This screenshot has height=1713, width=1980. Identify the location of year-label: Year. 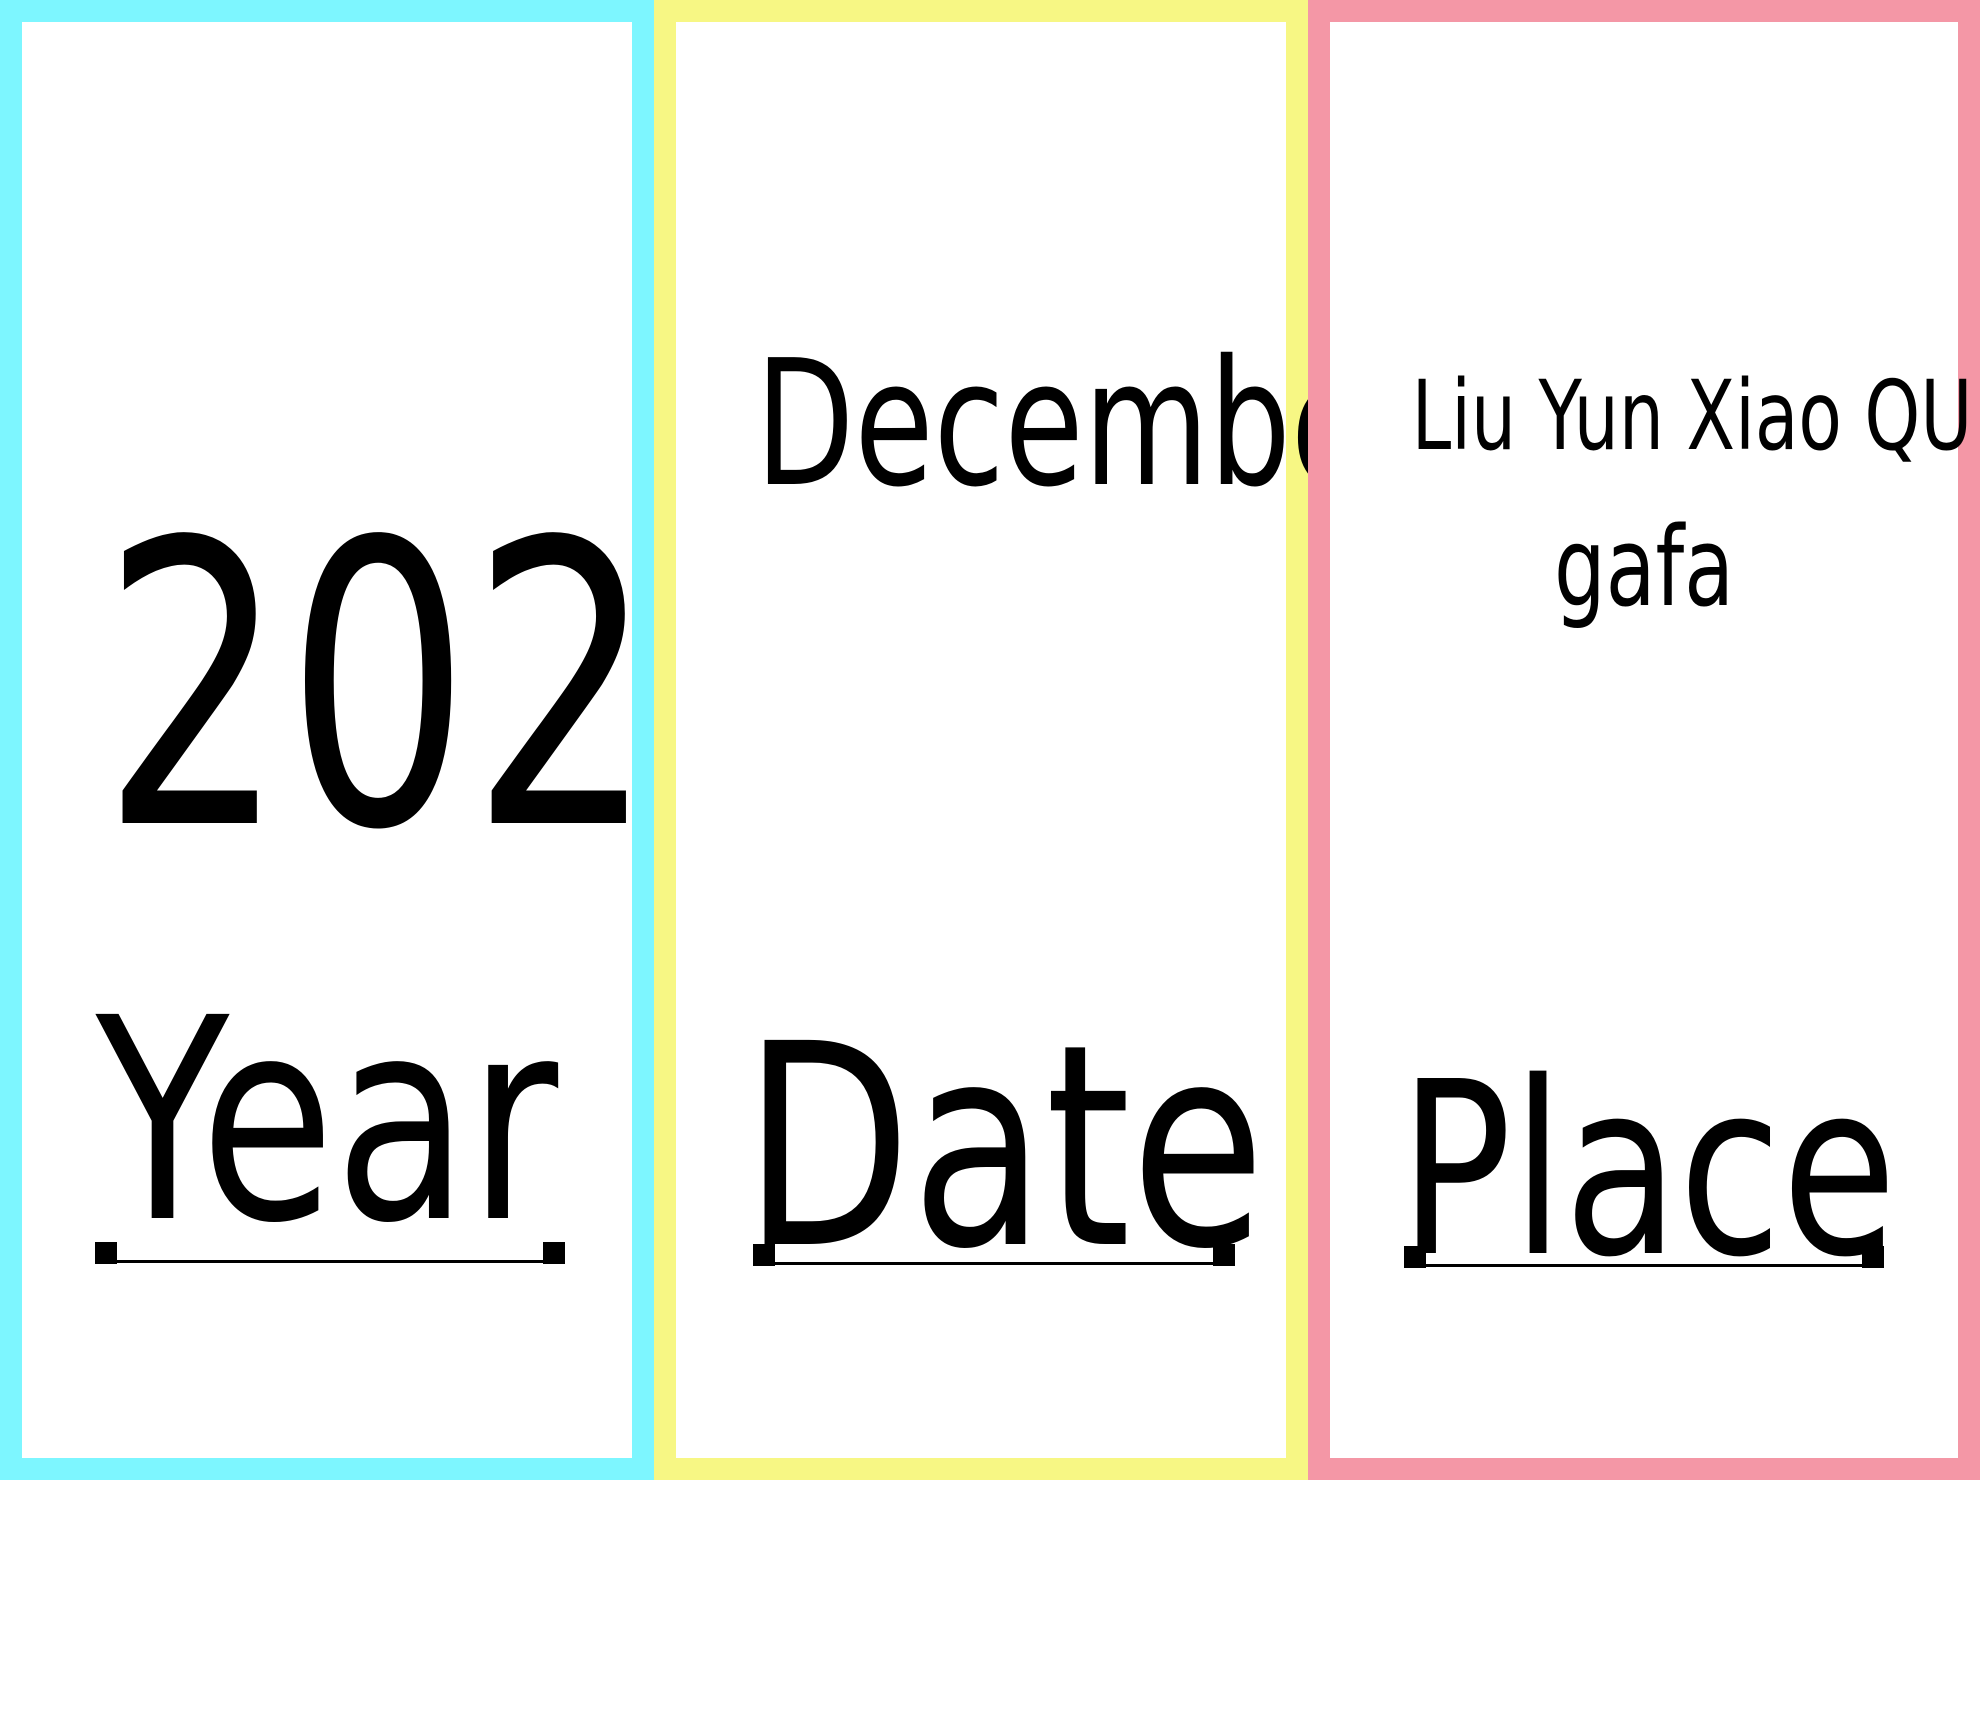
(327, 1122).